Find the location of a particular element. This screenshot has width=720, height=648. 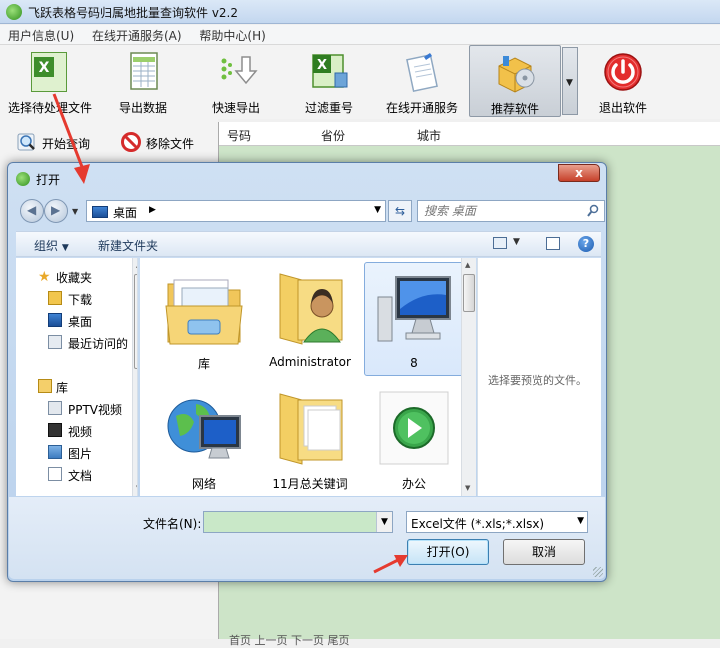

nav-scroll-thumb is located at coordinates (135, 321).